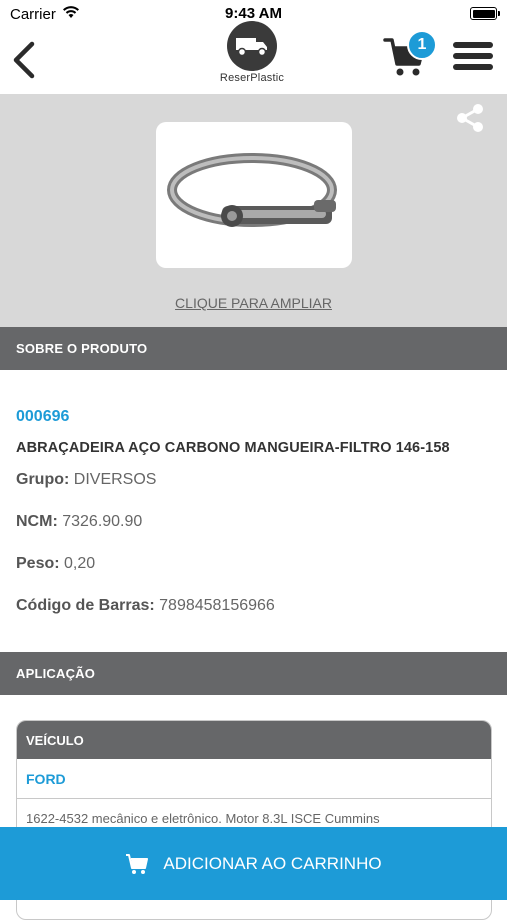 This screenshot has width=507, height=920. Describe the element at coordinates (253, 348) in the screenshot. I see `section-header-about: SOBRE O PRODUTO` at that location.